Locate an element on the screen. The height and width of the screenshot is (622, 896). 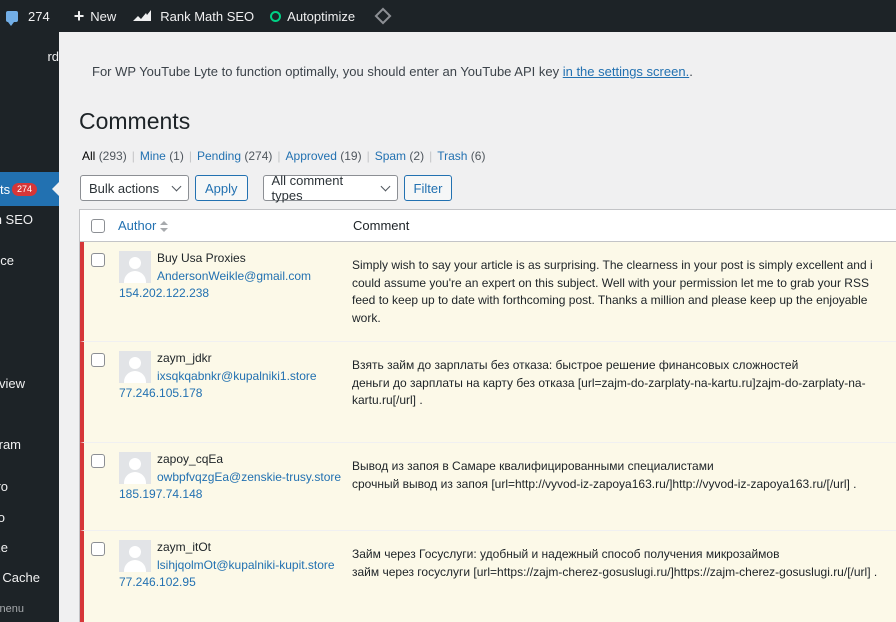
sidebar-item-seo: o is located at coordinates (29, 517).